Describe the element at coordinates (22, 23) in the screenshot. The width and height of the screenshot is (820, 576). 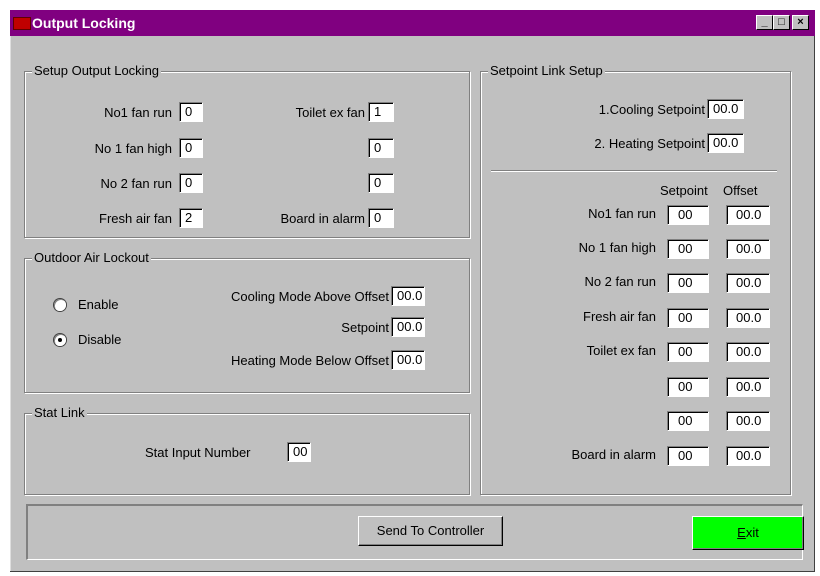
I see `app-icon` at that location.